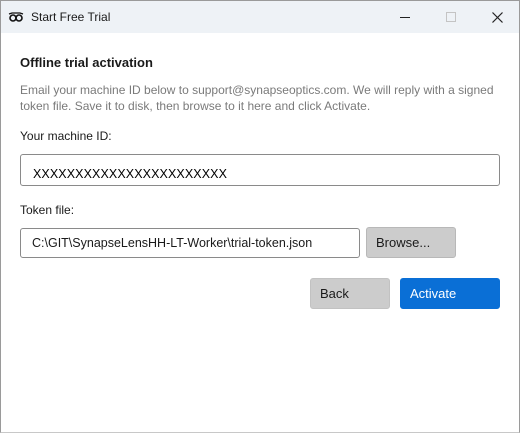 The image size is (522, 436). I want to click on maximize-icon, so click(451, 17).